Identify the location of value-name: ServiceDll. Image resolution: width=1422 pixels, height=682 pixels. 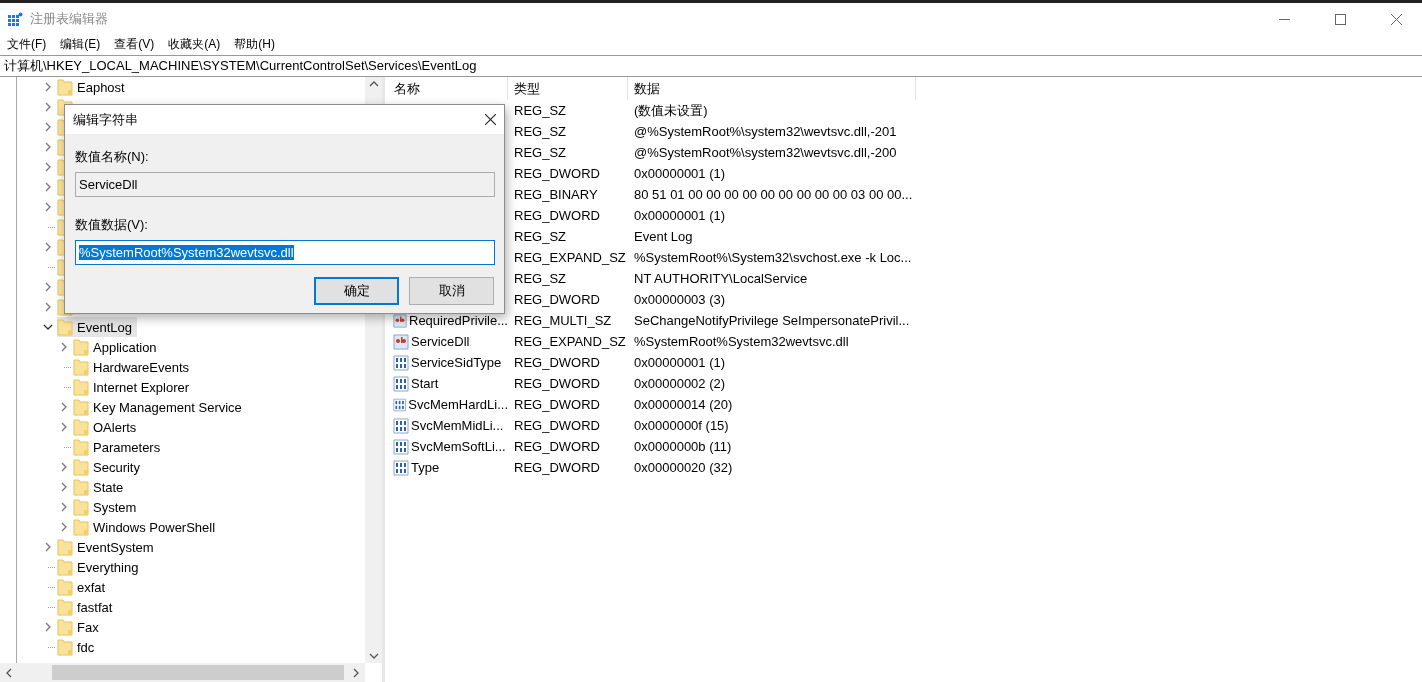
(440, 341).